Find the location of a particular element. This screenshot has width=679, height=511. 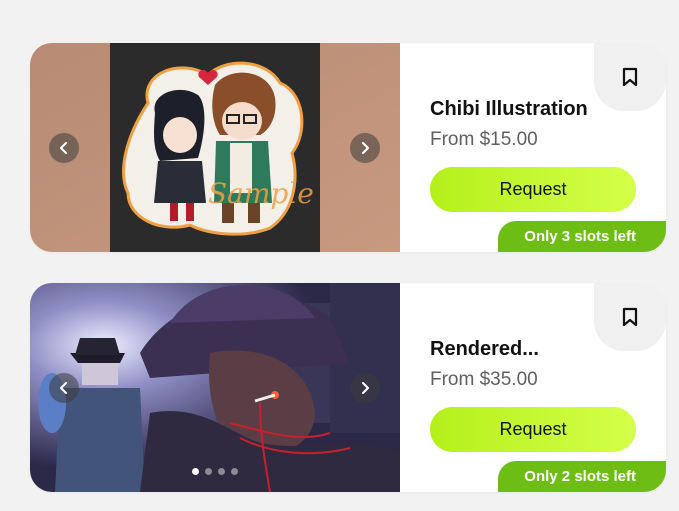

slots-left-badge: Only 3 slots left is located at coordinates (582, 236).